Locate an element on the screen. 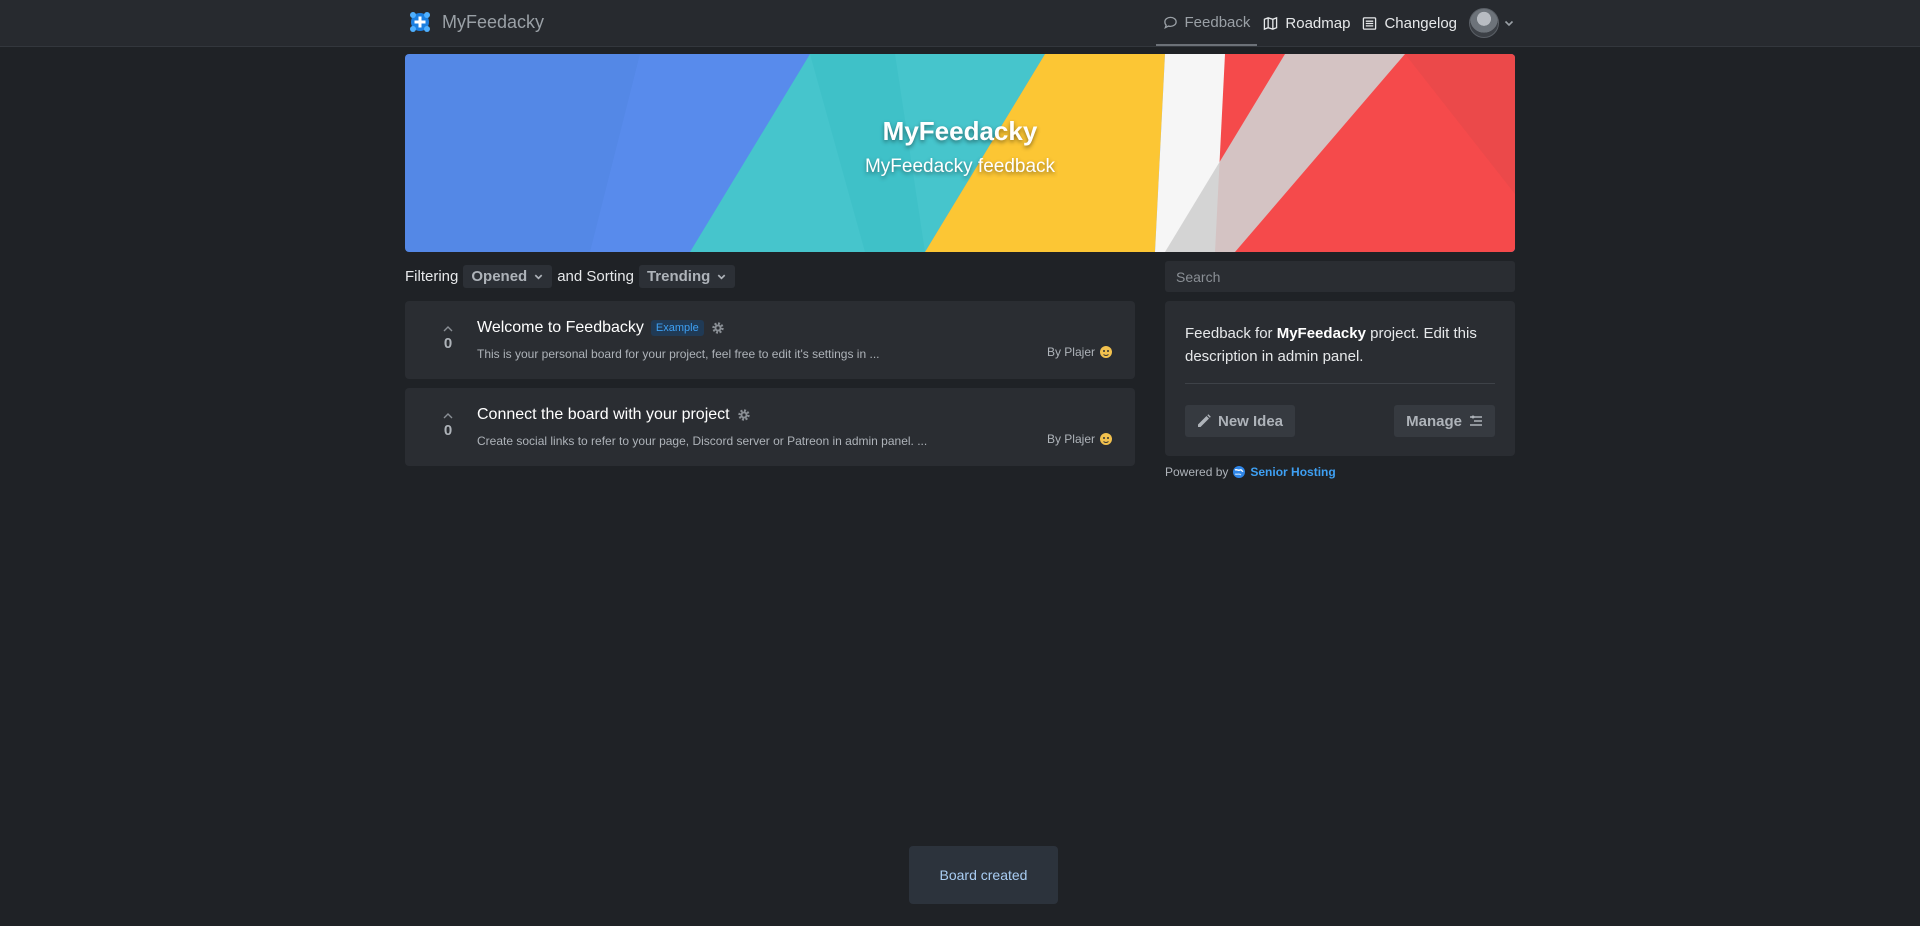 This screenshot has width=1920, height=926. user-menu is located at coordinates (1492, 23).